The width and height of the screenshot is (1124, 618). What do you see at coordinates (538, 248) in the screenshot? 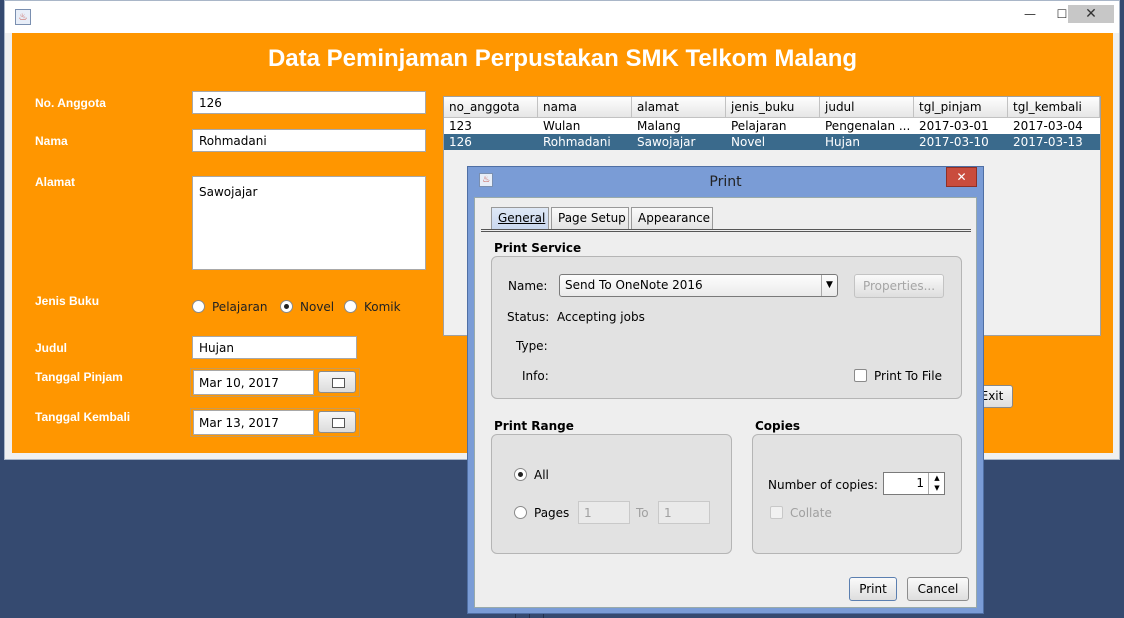
I see `print-service-heading: Print Service` at bounding box center [538, 248].